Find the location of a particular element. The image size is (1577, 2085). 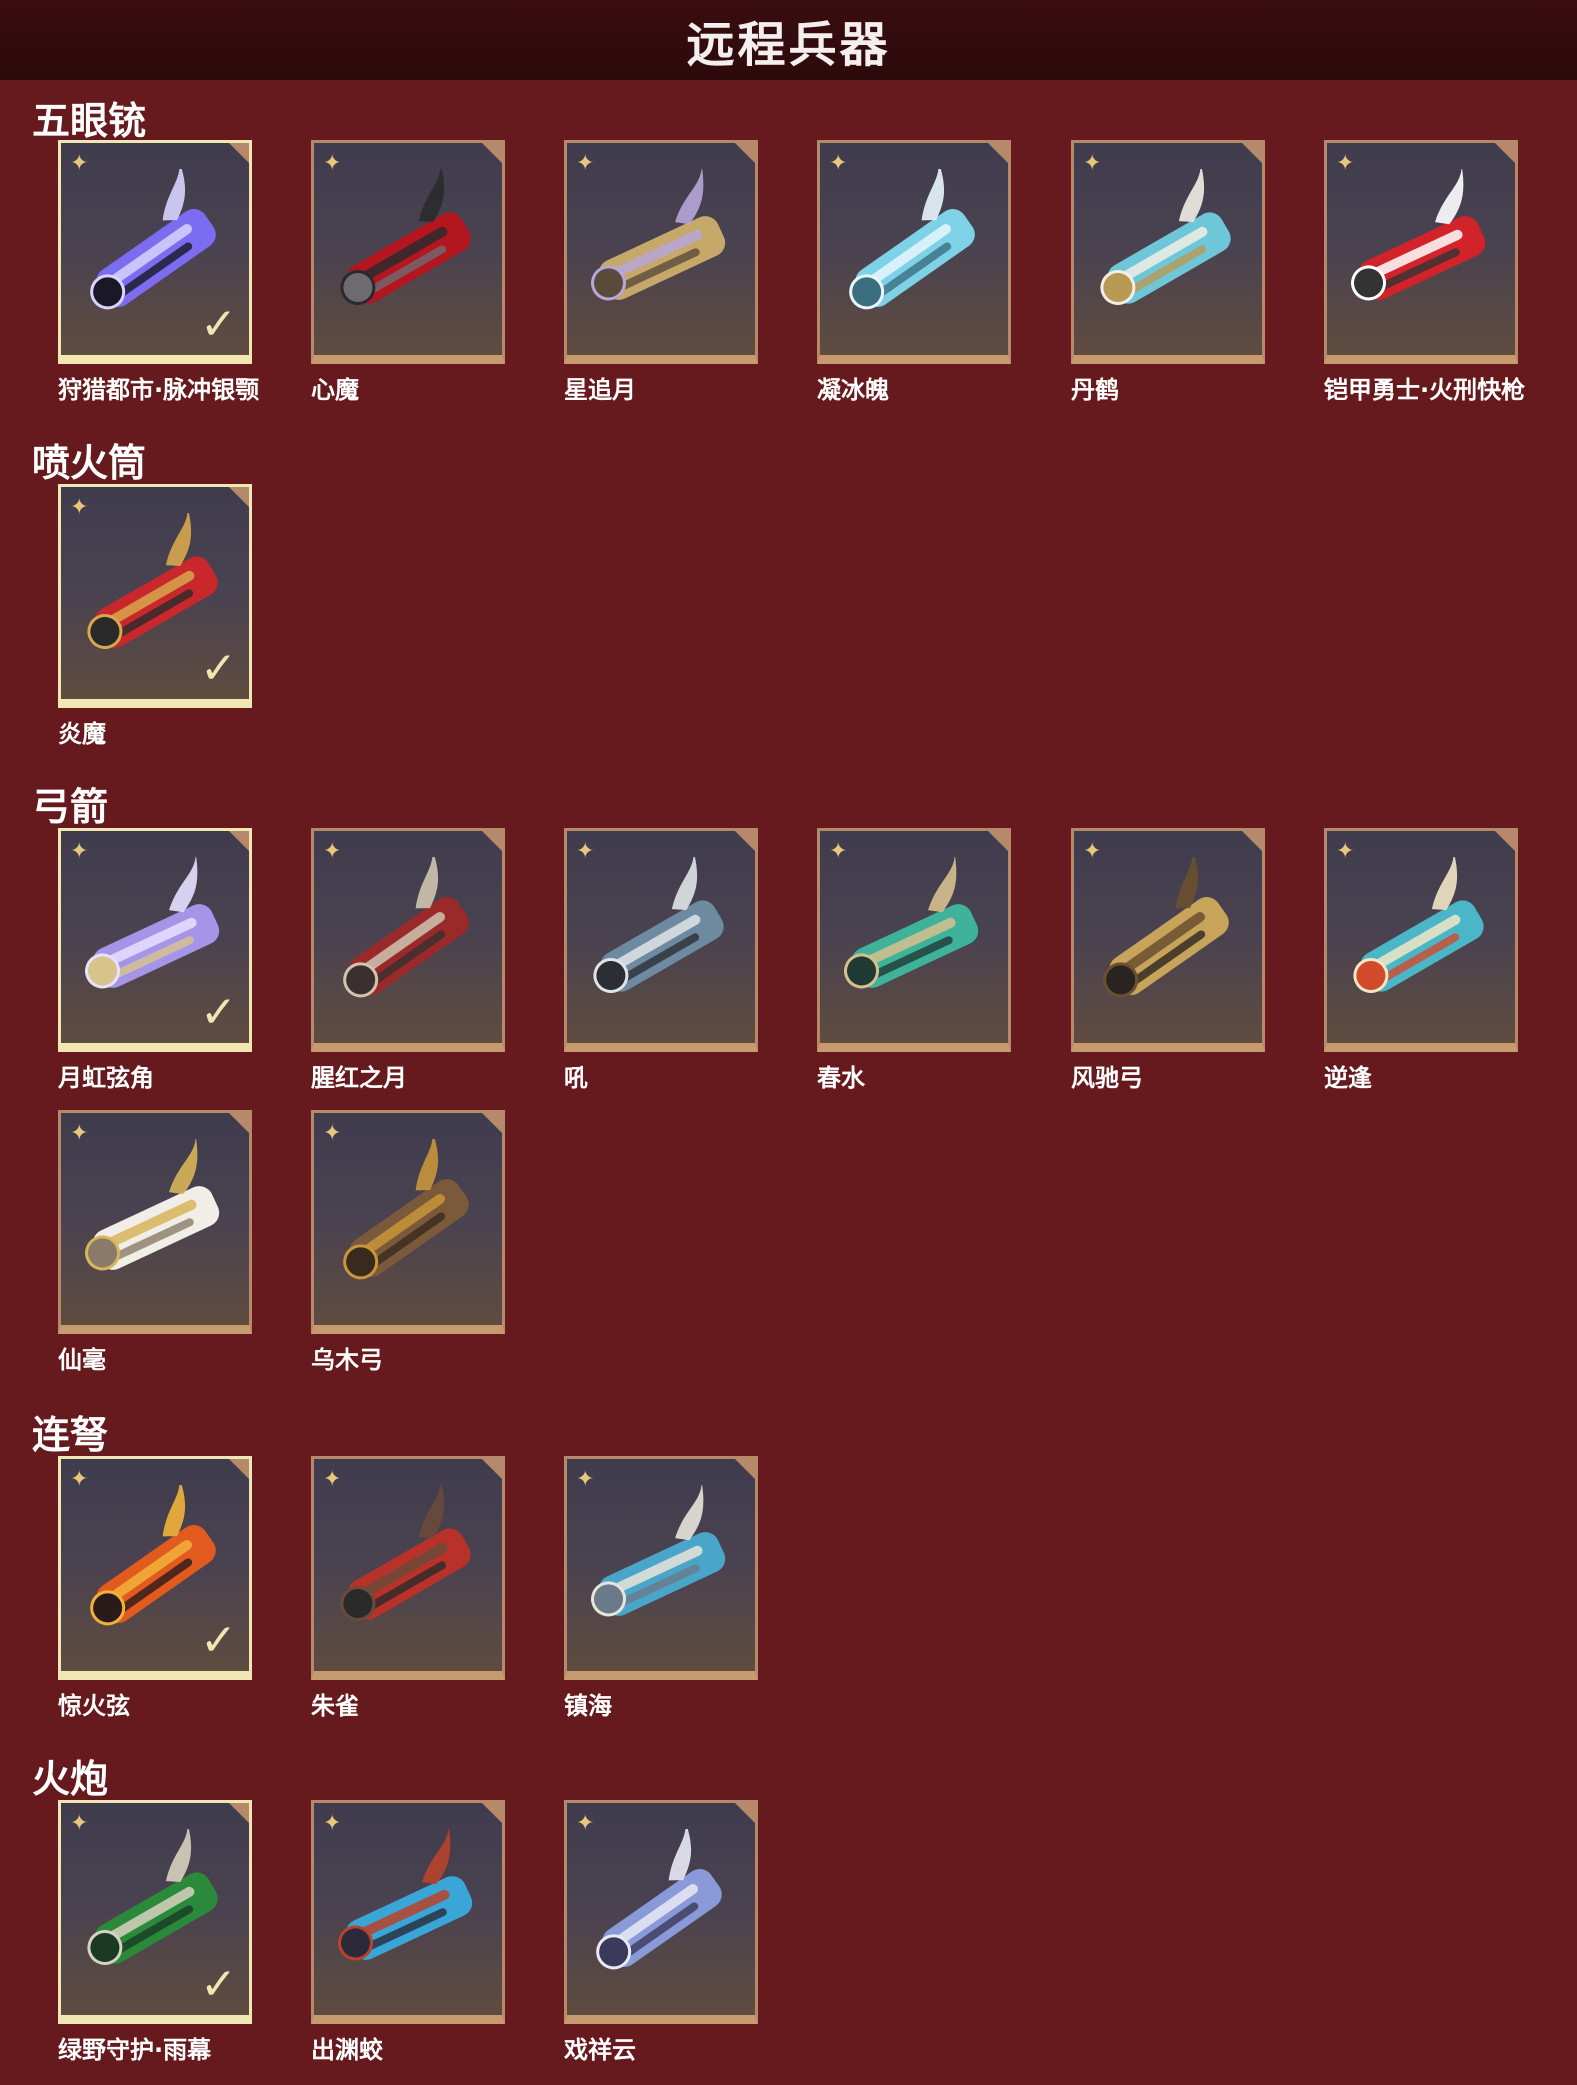

weapon-card: ✦ 风驰弓 is located at coordinates (1168, 960).